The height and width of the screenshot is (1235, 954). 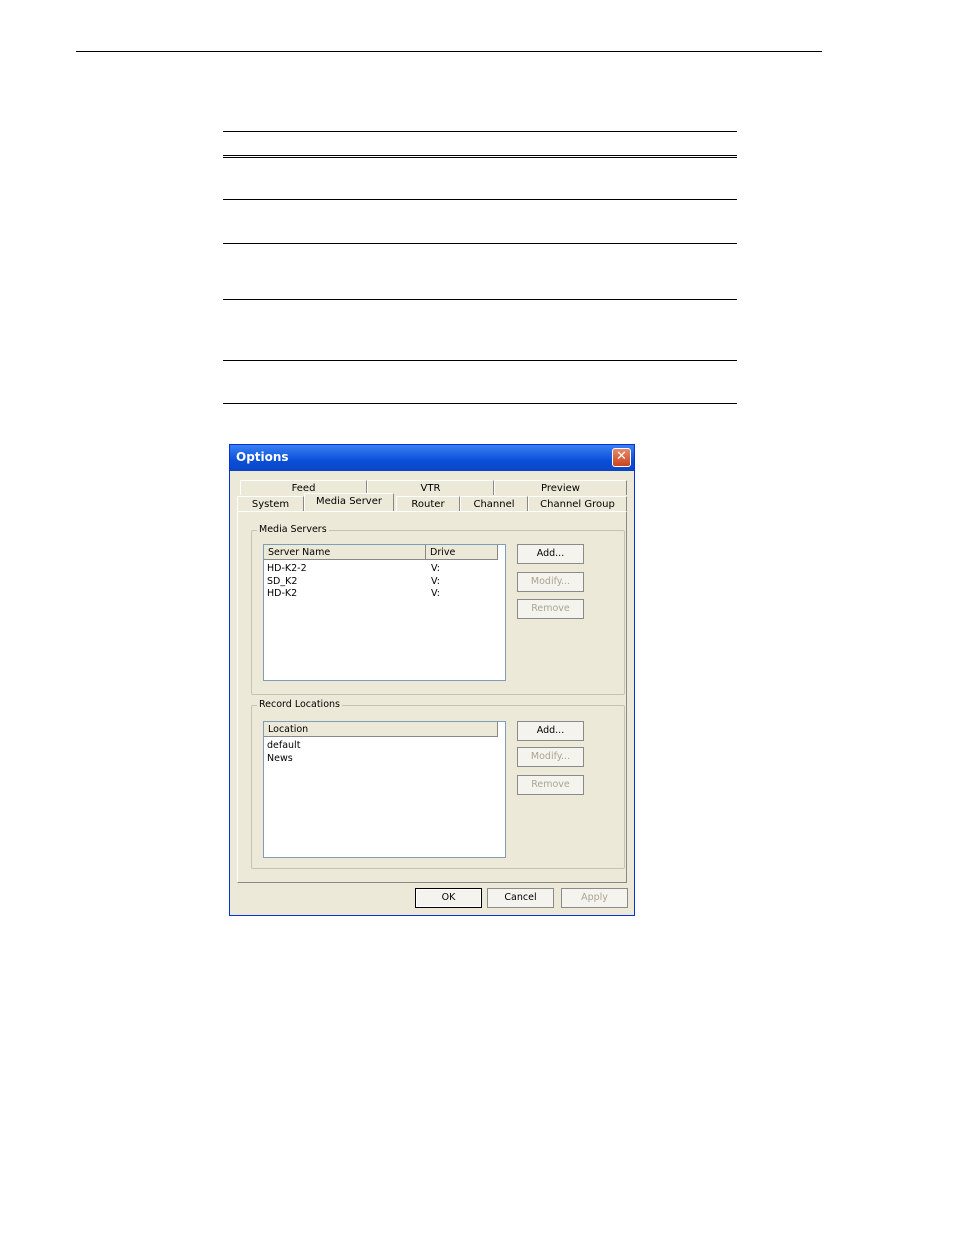 I want to click on close-icon: ✕, so click(x=621, y=456).